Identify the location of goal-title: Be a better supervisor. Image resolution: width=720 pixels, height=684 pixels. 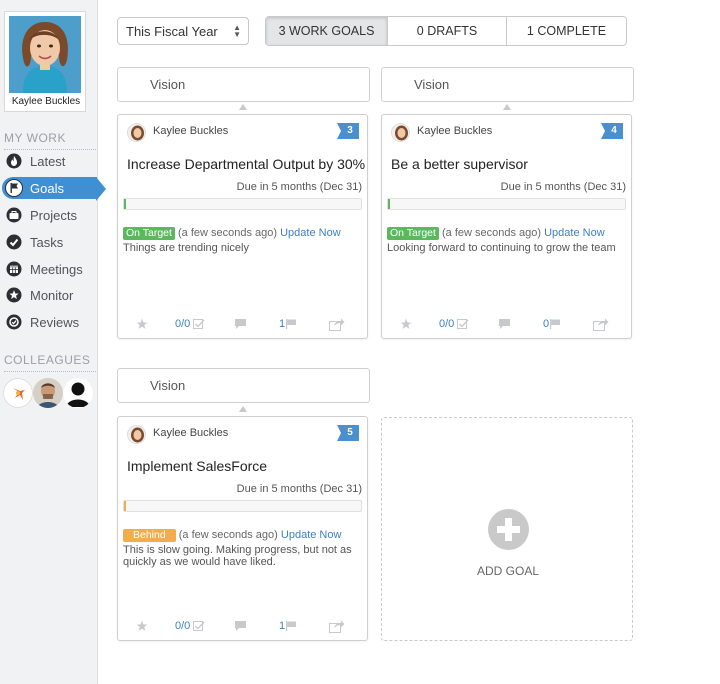
(459, 164).